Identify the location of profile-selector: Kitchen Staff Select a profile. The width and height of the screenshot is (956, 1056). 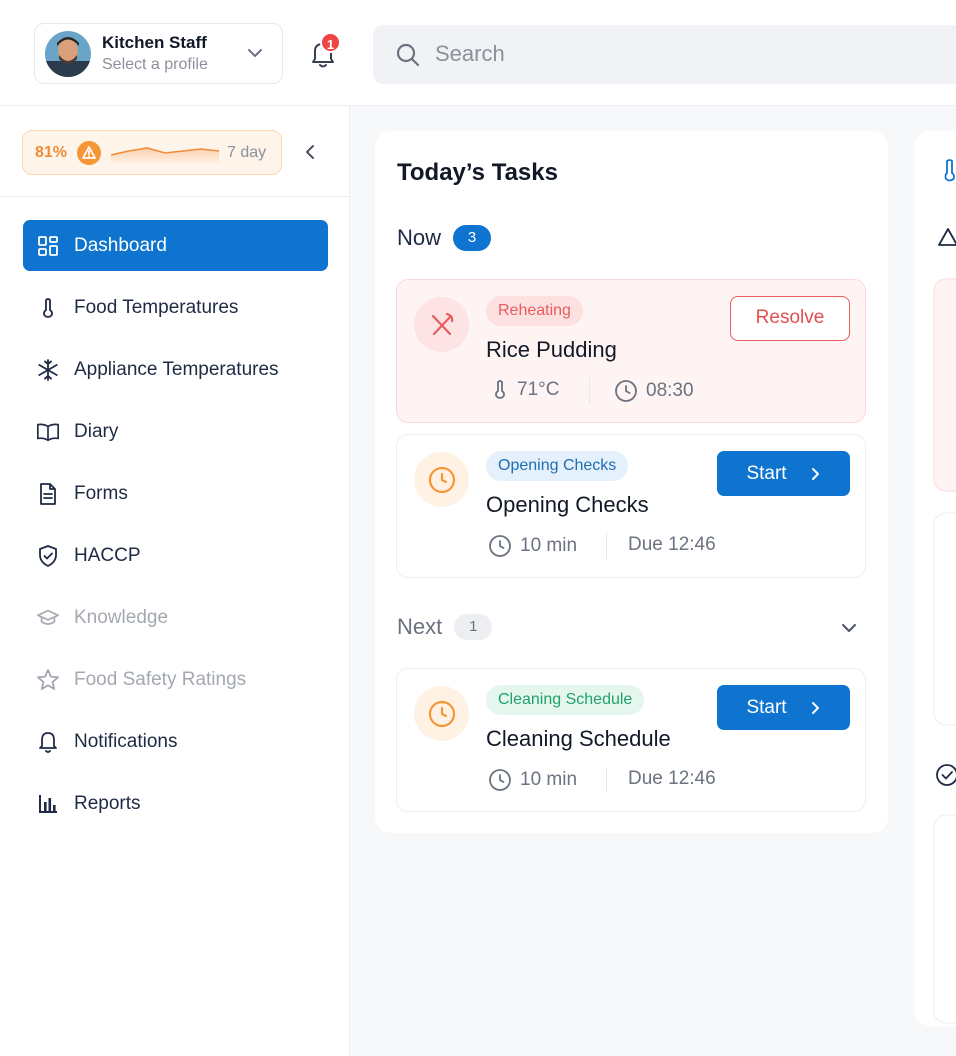
(158, 53).